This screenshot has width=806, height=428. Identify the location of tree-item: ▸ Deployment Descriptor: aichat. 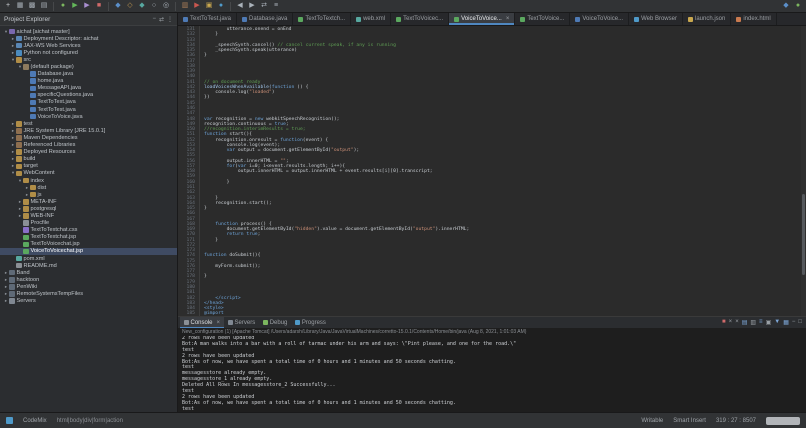
(88, 38).